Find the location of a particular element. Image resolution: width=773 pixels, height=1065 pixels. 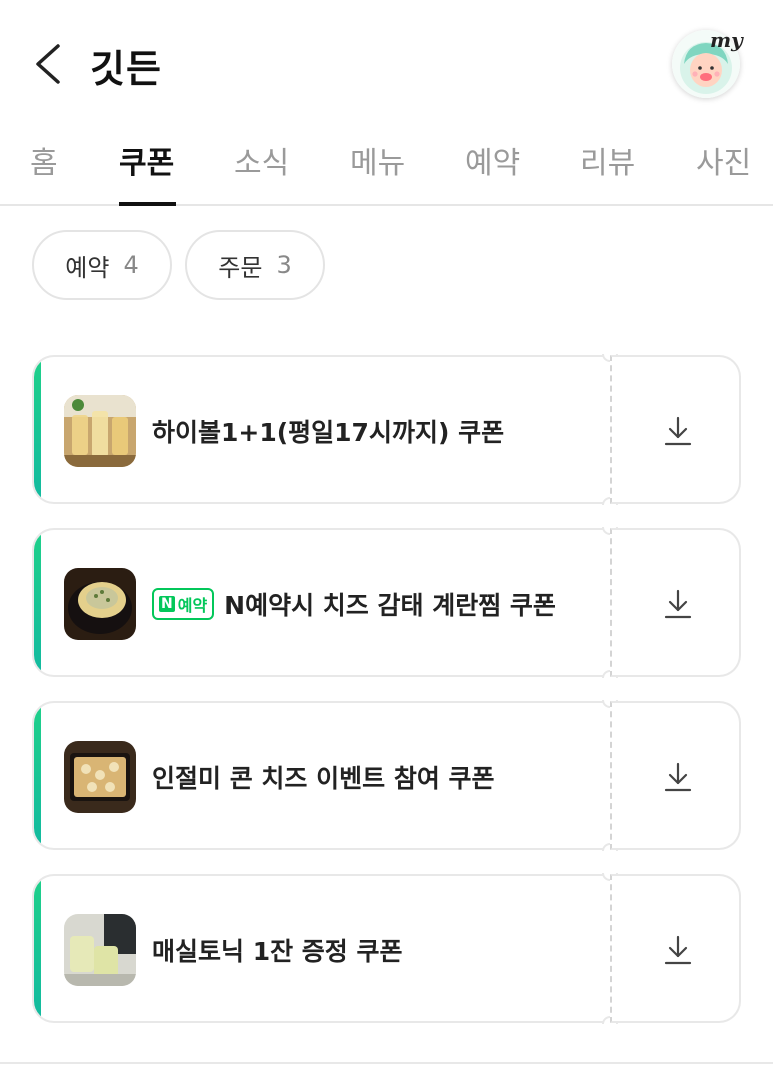

badge-label: 예약 is located at coordinates (192, 605).